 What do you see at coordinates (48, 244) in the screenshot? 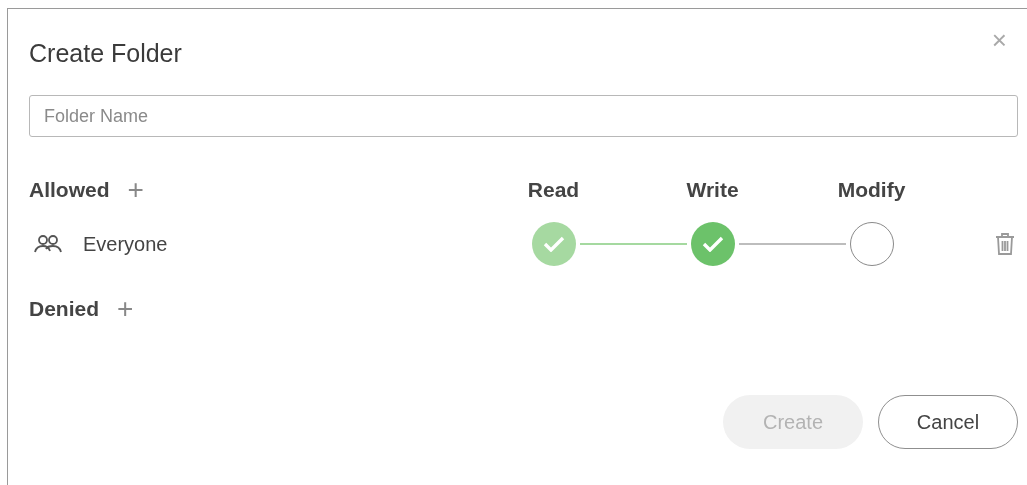
I see `group-icon` at bounding box center [48, 244].